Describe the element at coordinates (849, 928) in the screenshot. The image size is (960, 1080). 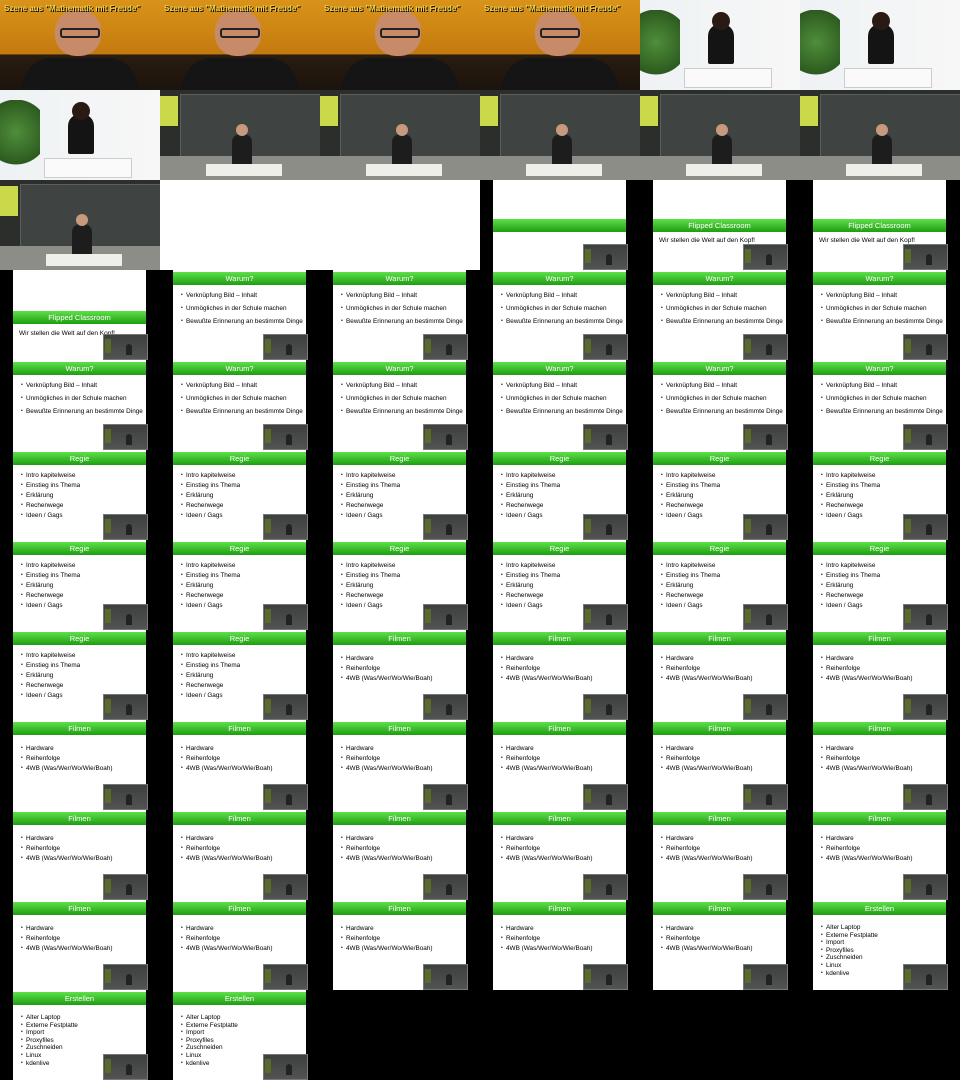
I see `bullet-item: Alter Laptop` at that location.